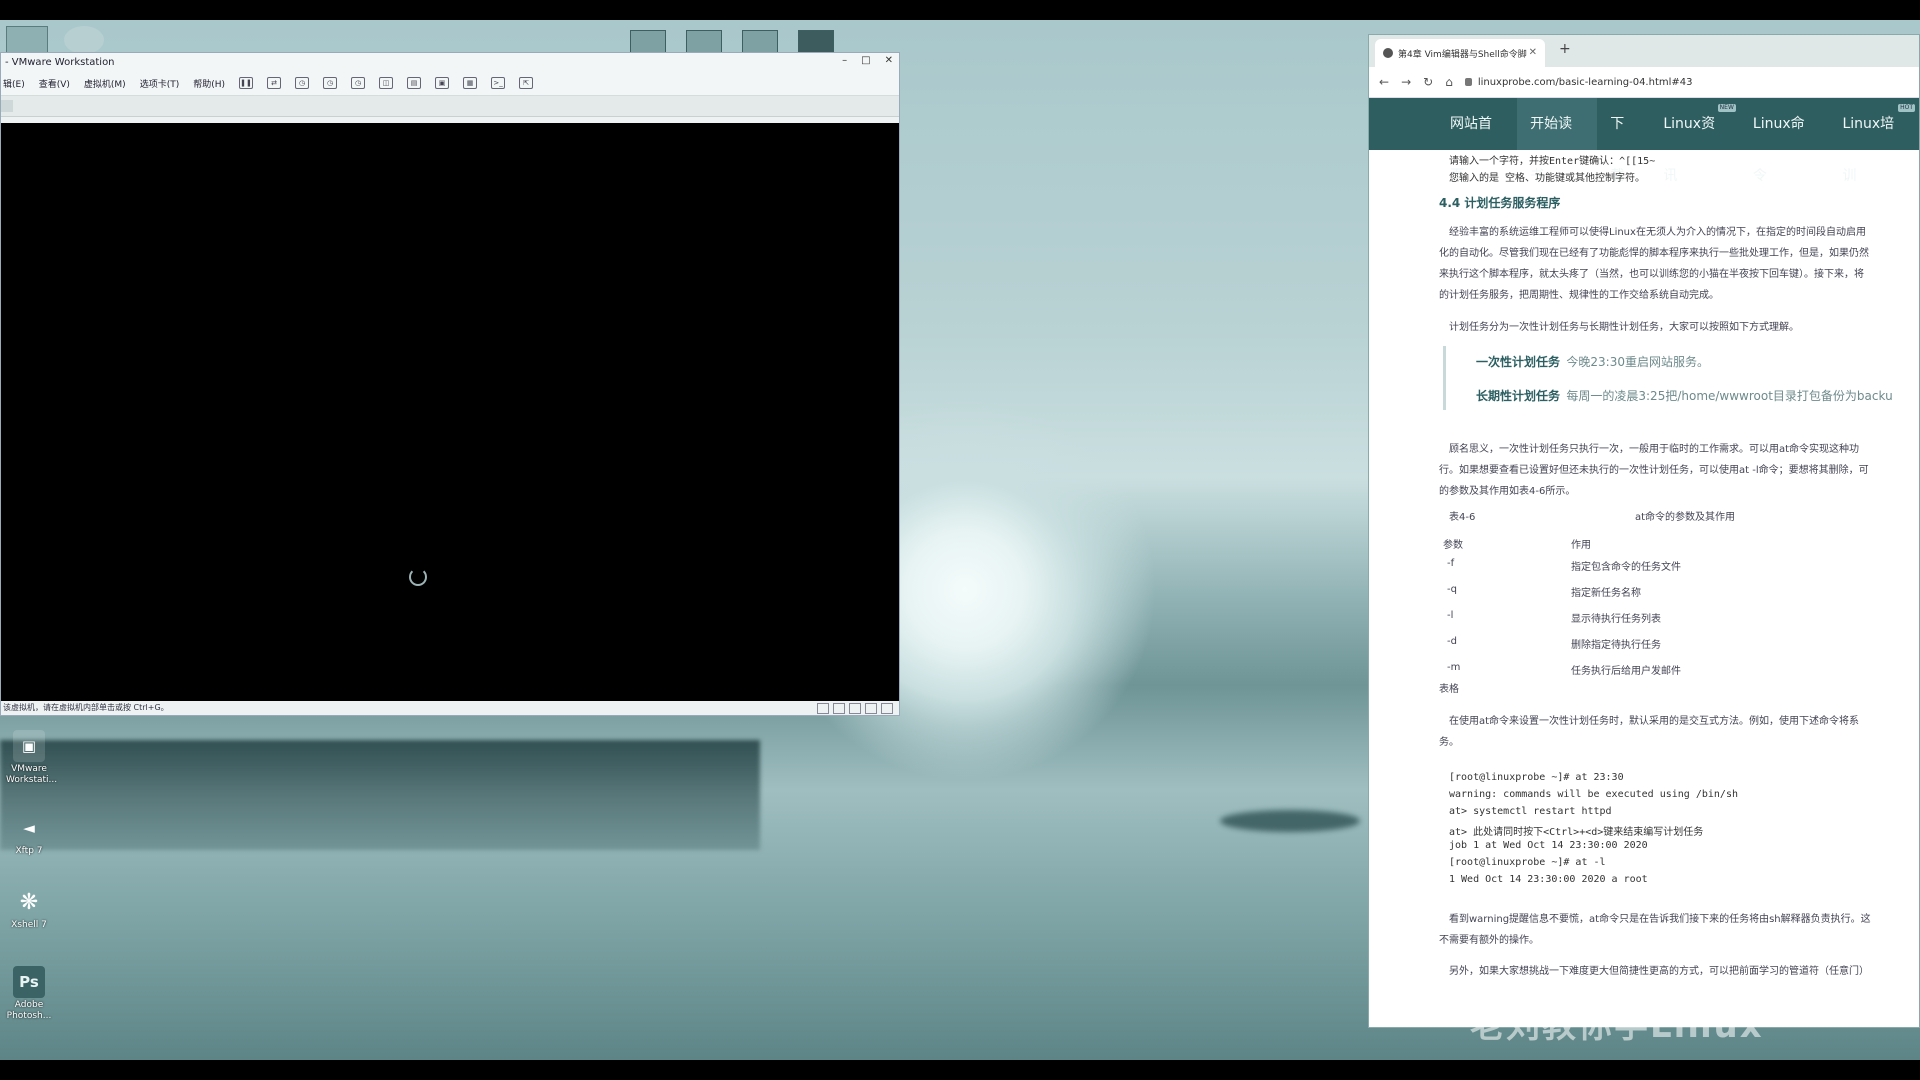 The height and width of the screenshot is (1080, 1920). What do you see at coordinates (1468, 82) in the screenshot?
I see `lock-icon` at bounding box center [1468, 82].